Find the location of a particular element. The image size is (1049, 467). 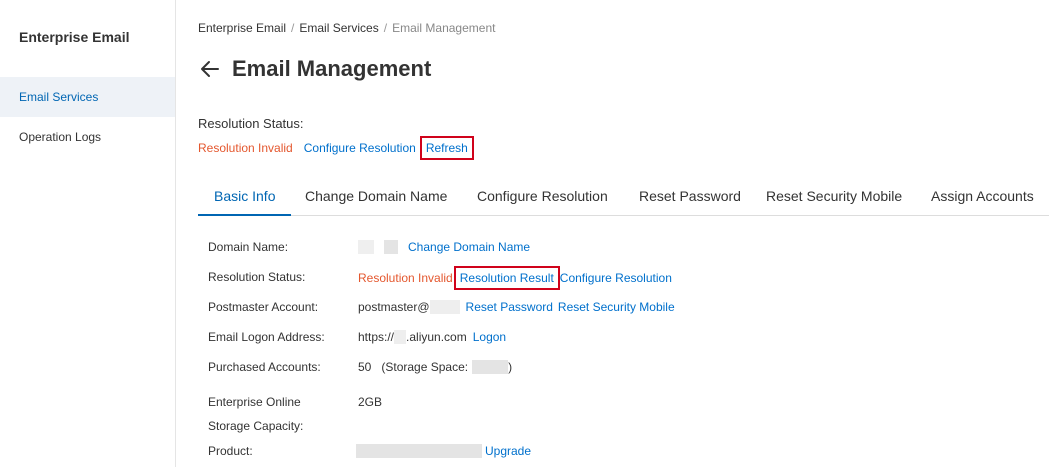

tab-basic-info: Basic Info is located at coordinates (245, 197).